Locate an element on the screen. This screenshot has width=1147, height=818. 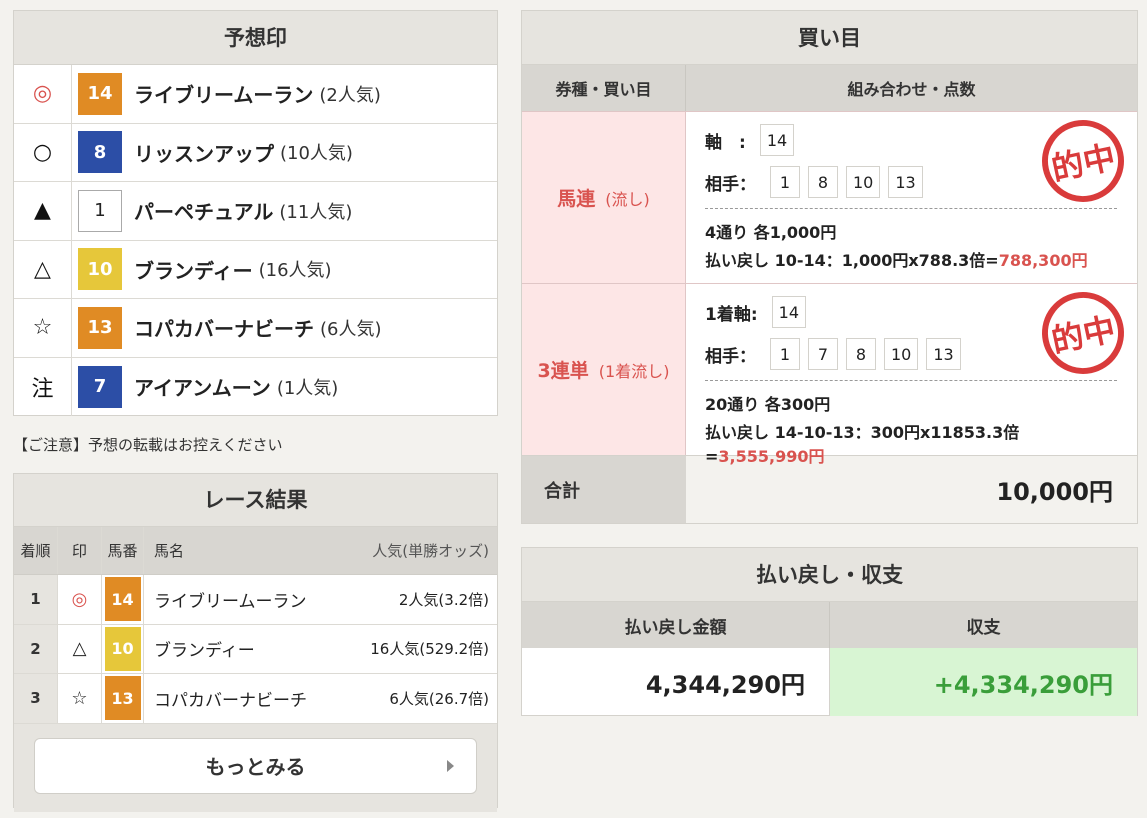
partner-number: 10 is located at coordinates (901, 354).